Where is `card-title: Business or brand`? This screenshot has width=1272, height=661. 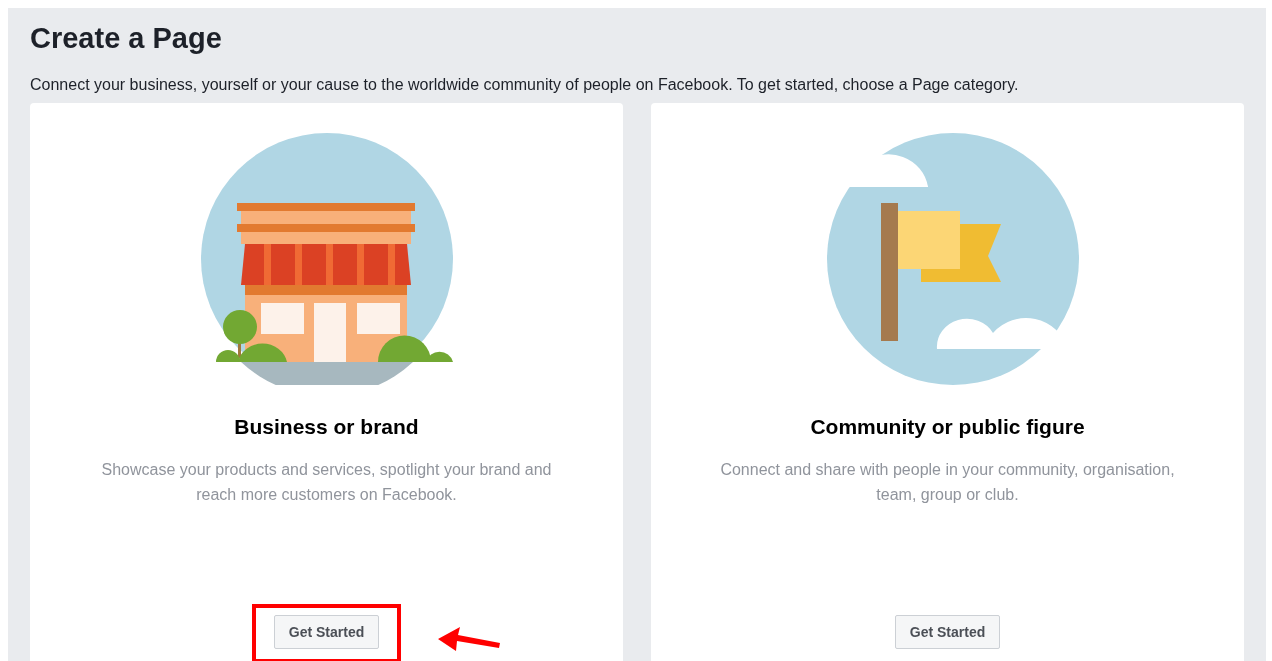 card-title: Business or brand is located at coordinates (326, 427).